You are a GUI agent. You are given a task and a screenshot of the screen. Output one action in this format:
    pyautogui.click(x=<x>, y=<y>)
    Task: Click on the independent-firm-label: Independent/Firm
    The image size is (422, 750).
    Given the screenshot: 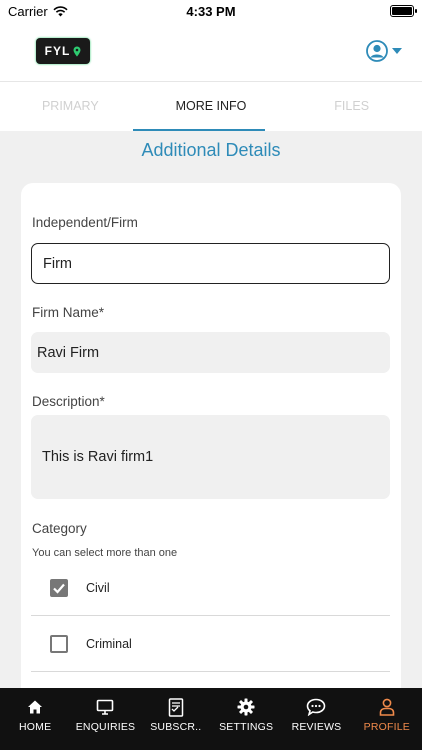 What is the action you would take?
    pyautogui.click(x=85, y=222)
    